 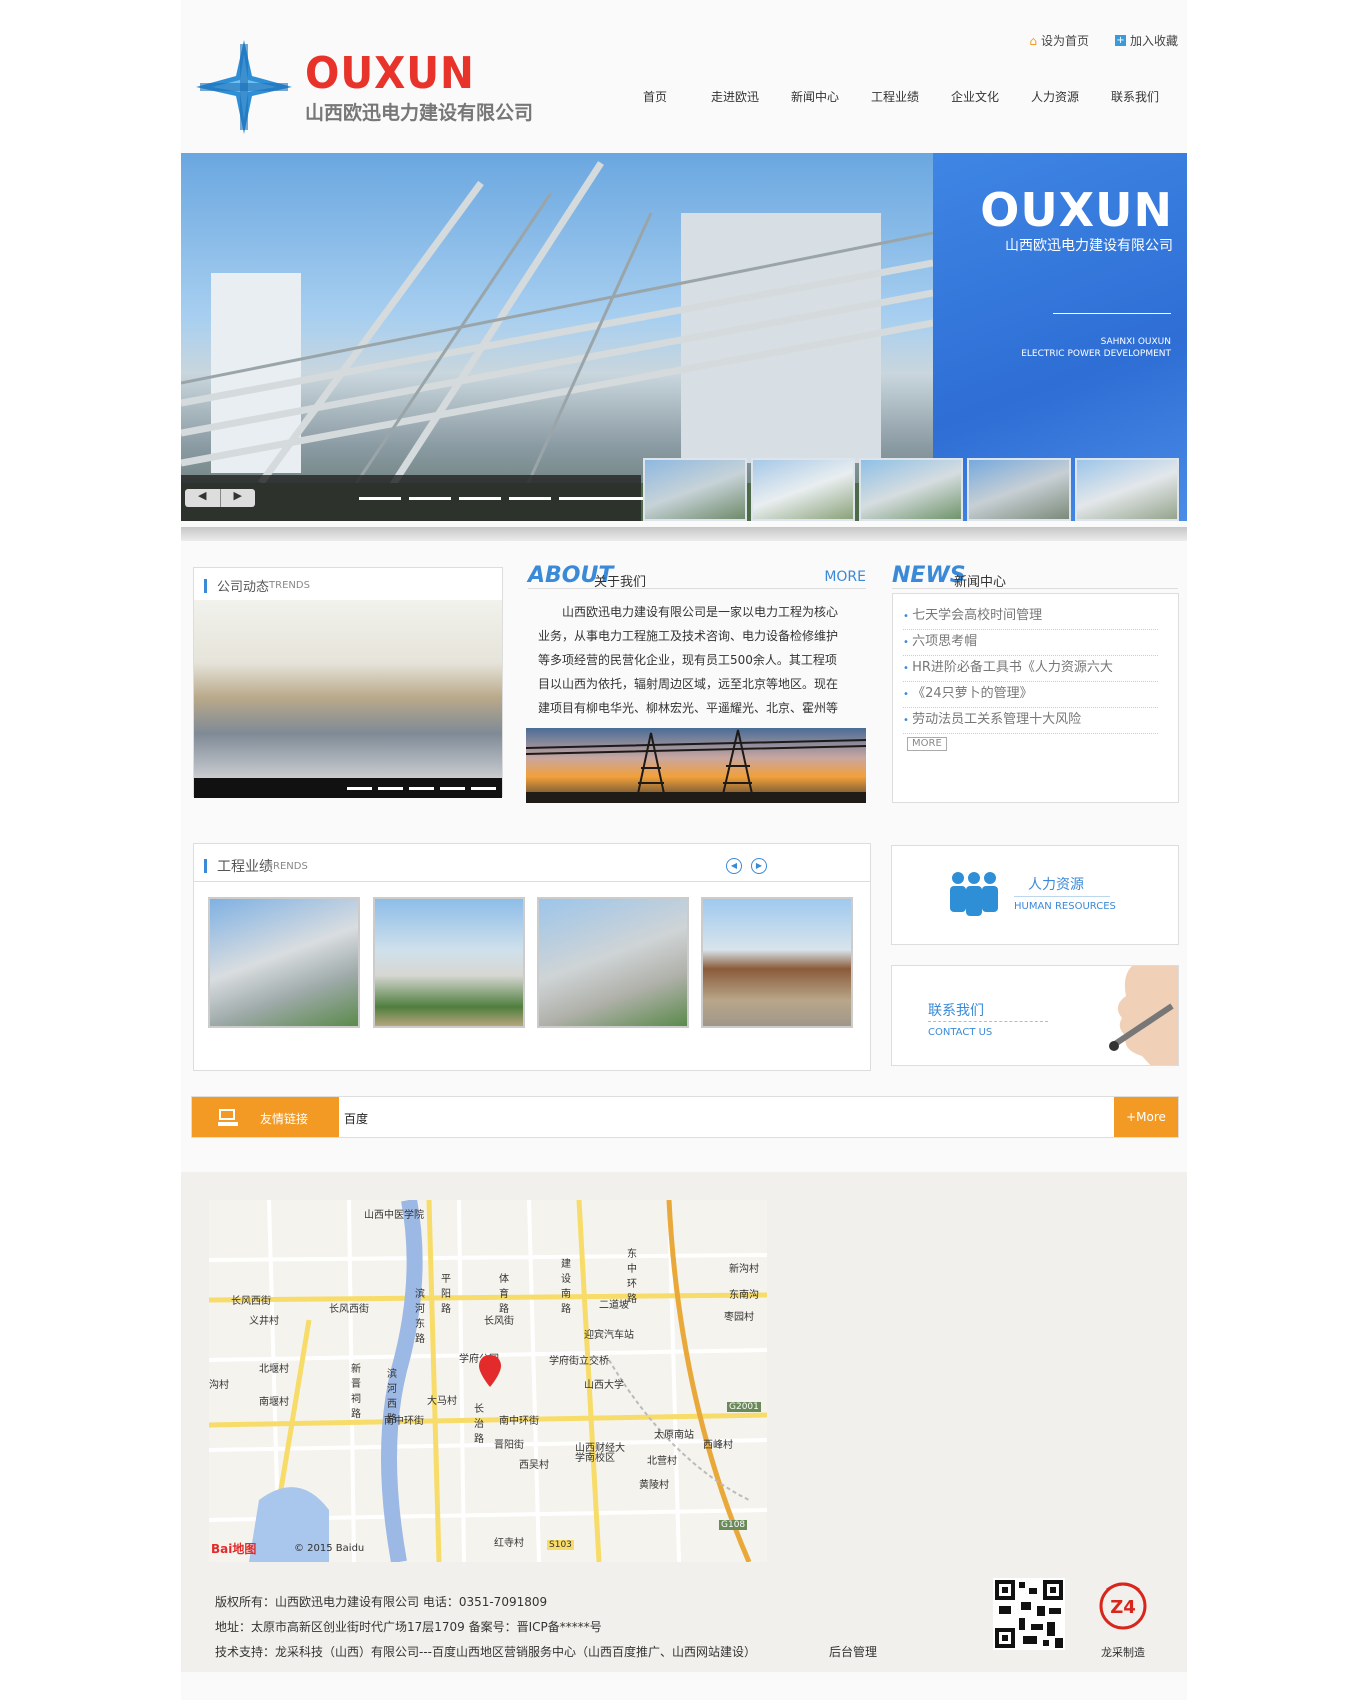 I want to click on map-label: 迎宾汽车站, so click(x=609, y=1335).